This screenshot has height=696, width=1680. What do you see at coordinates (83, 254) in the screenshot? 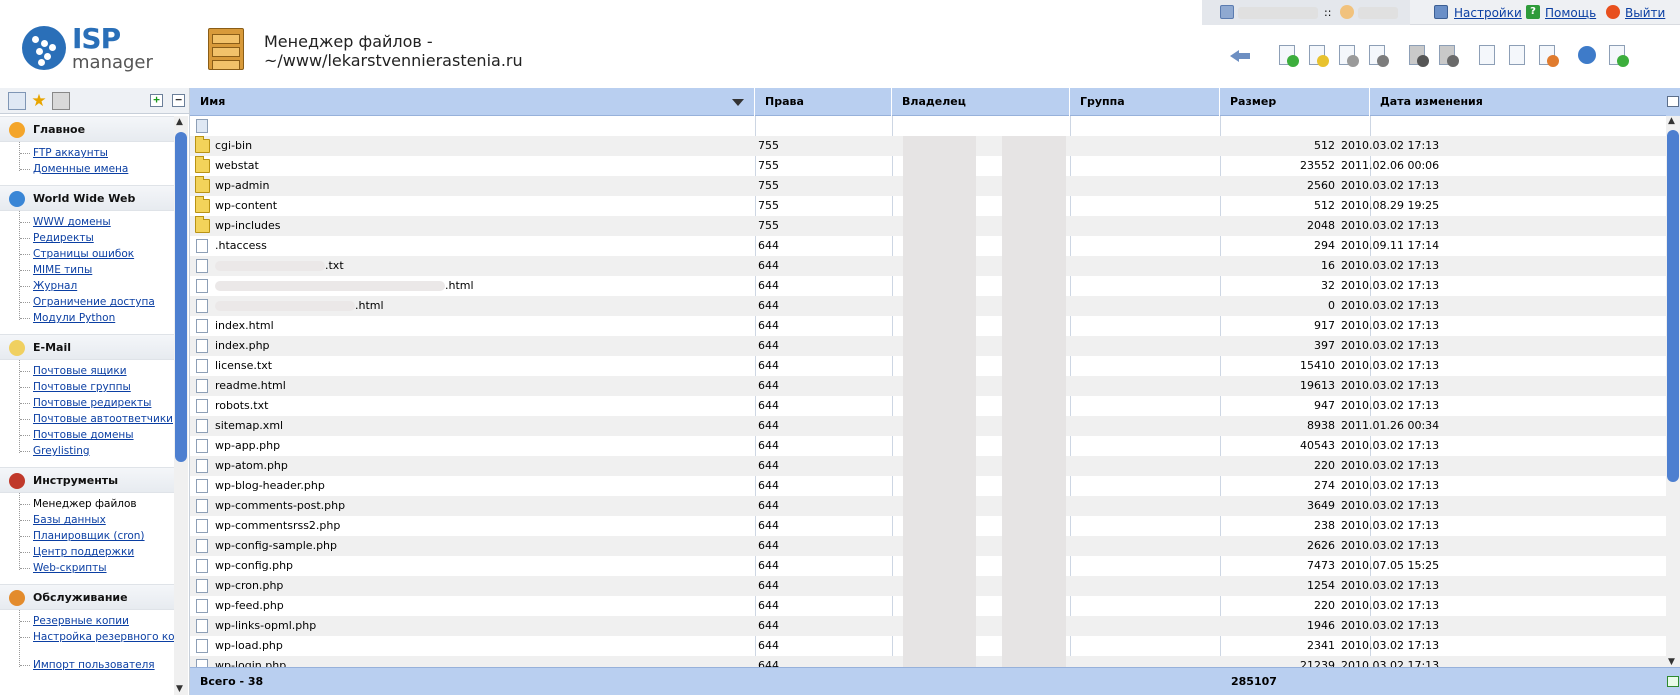
I see `sidebar-item-label: Страницы ошибок` at bounding box center [83, 254].